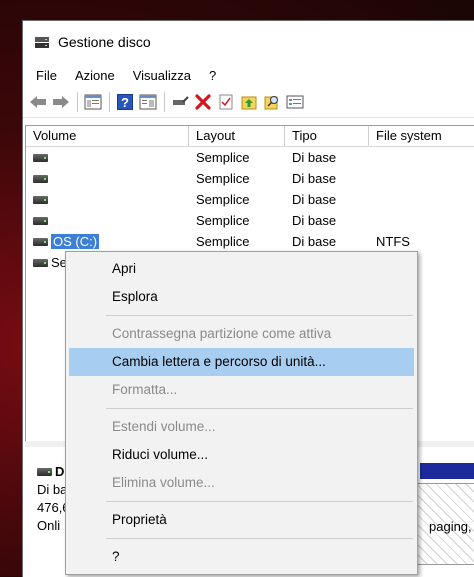  What do you see at coordinates (327, 136) in the screenshot?
I see `column-header-tipo: Tipo` at bounding box center [327, 136].